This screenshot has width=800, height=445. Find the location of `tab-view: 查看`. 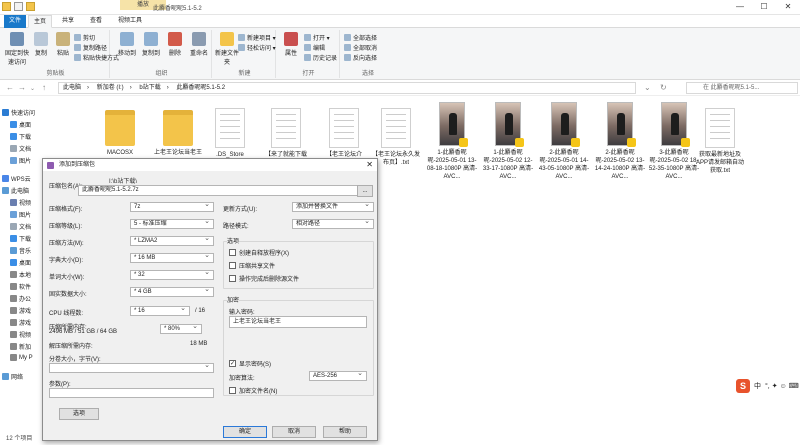

tab-view: 查看 is located at coordinates (96, 21).